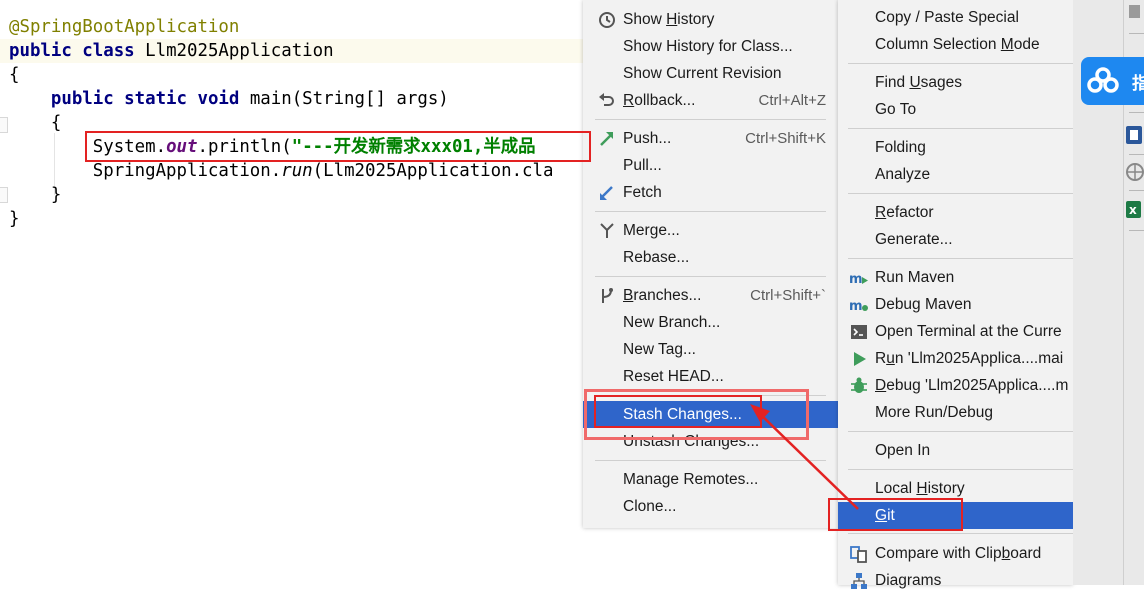  Describe the element at coordinates (955, 147) in the screenshot. I see `context-menu-item-folding: Folding` at that location.